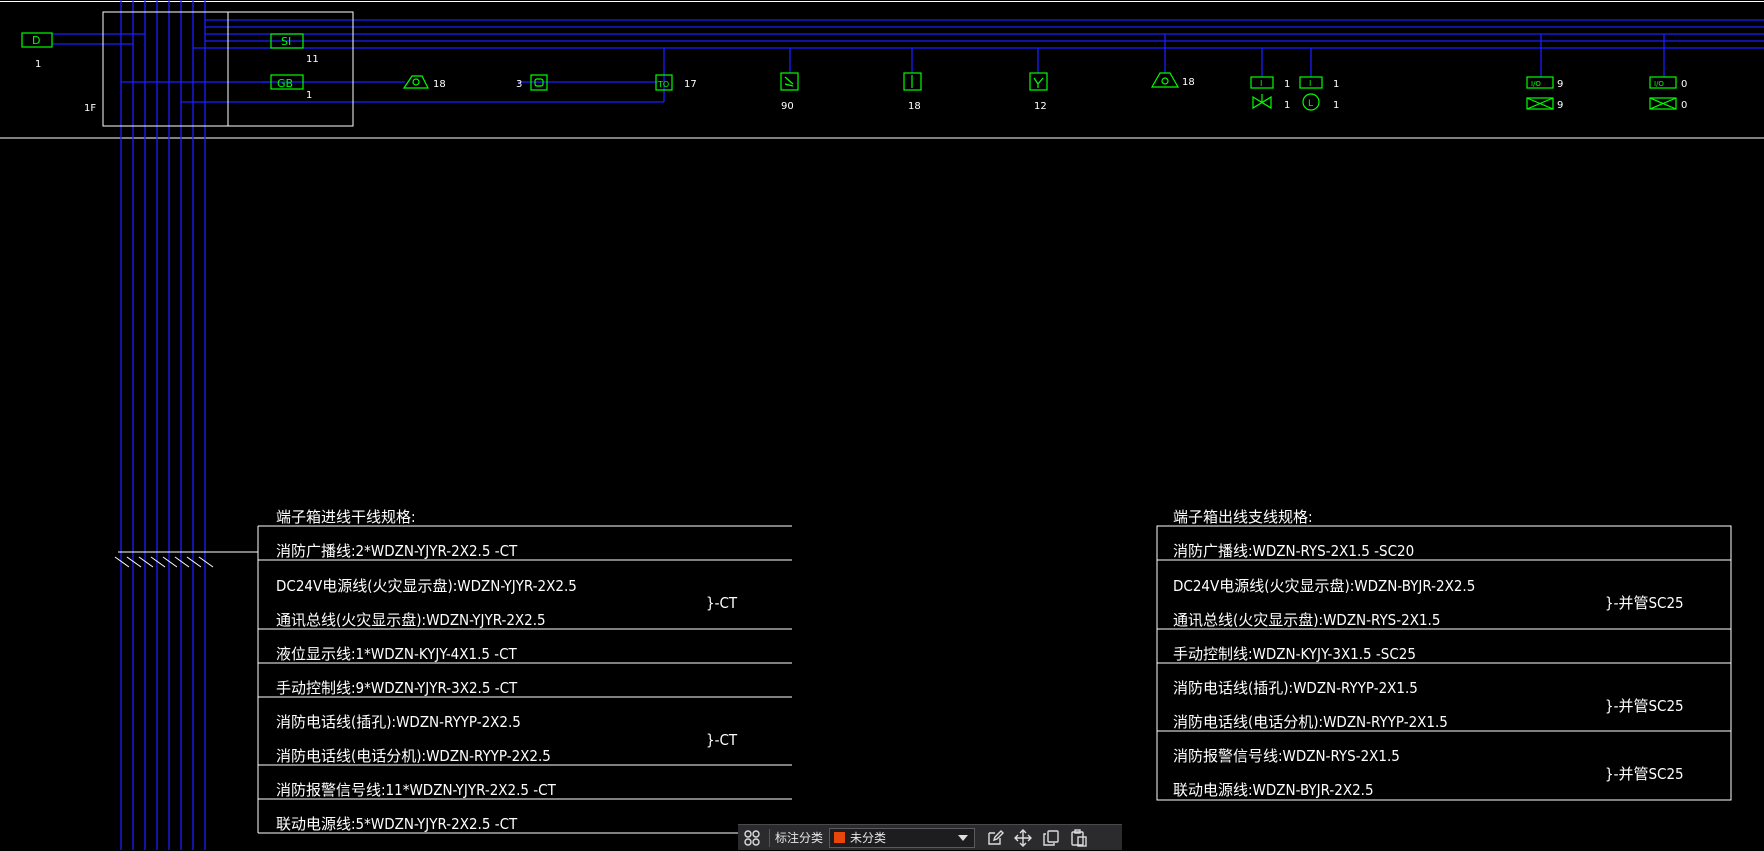 The width and height of the screenshot is (1764, 851). Describe the element at coordinates (1040, 106) in the screenshot. I see `device-count: 12` at that location.